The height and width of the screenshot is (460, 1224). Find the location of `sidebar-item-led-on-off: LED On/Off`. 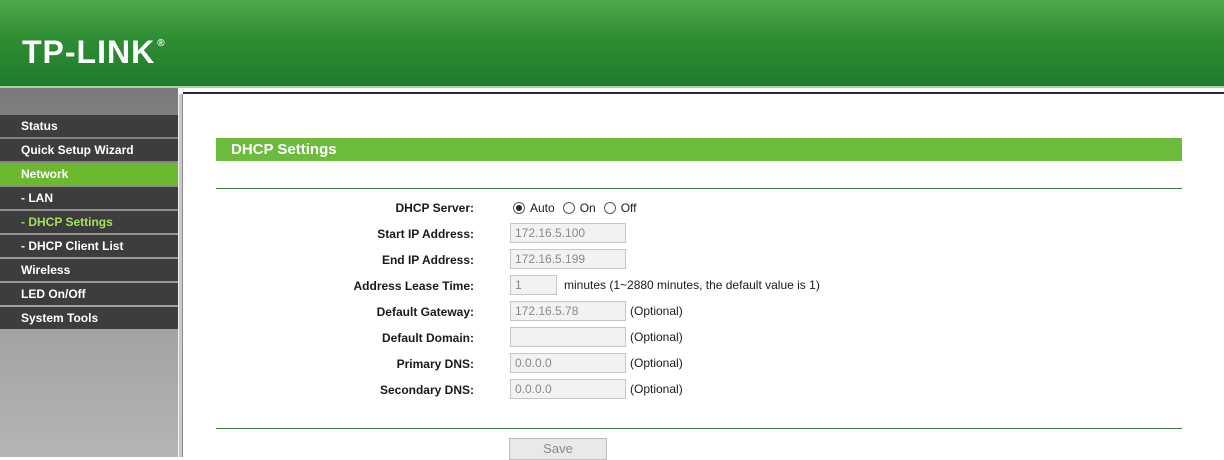

sidebar-item-led-on-off: LED On/Off is located at coordinates (89, 294).